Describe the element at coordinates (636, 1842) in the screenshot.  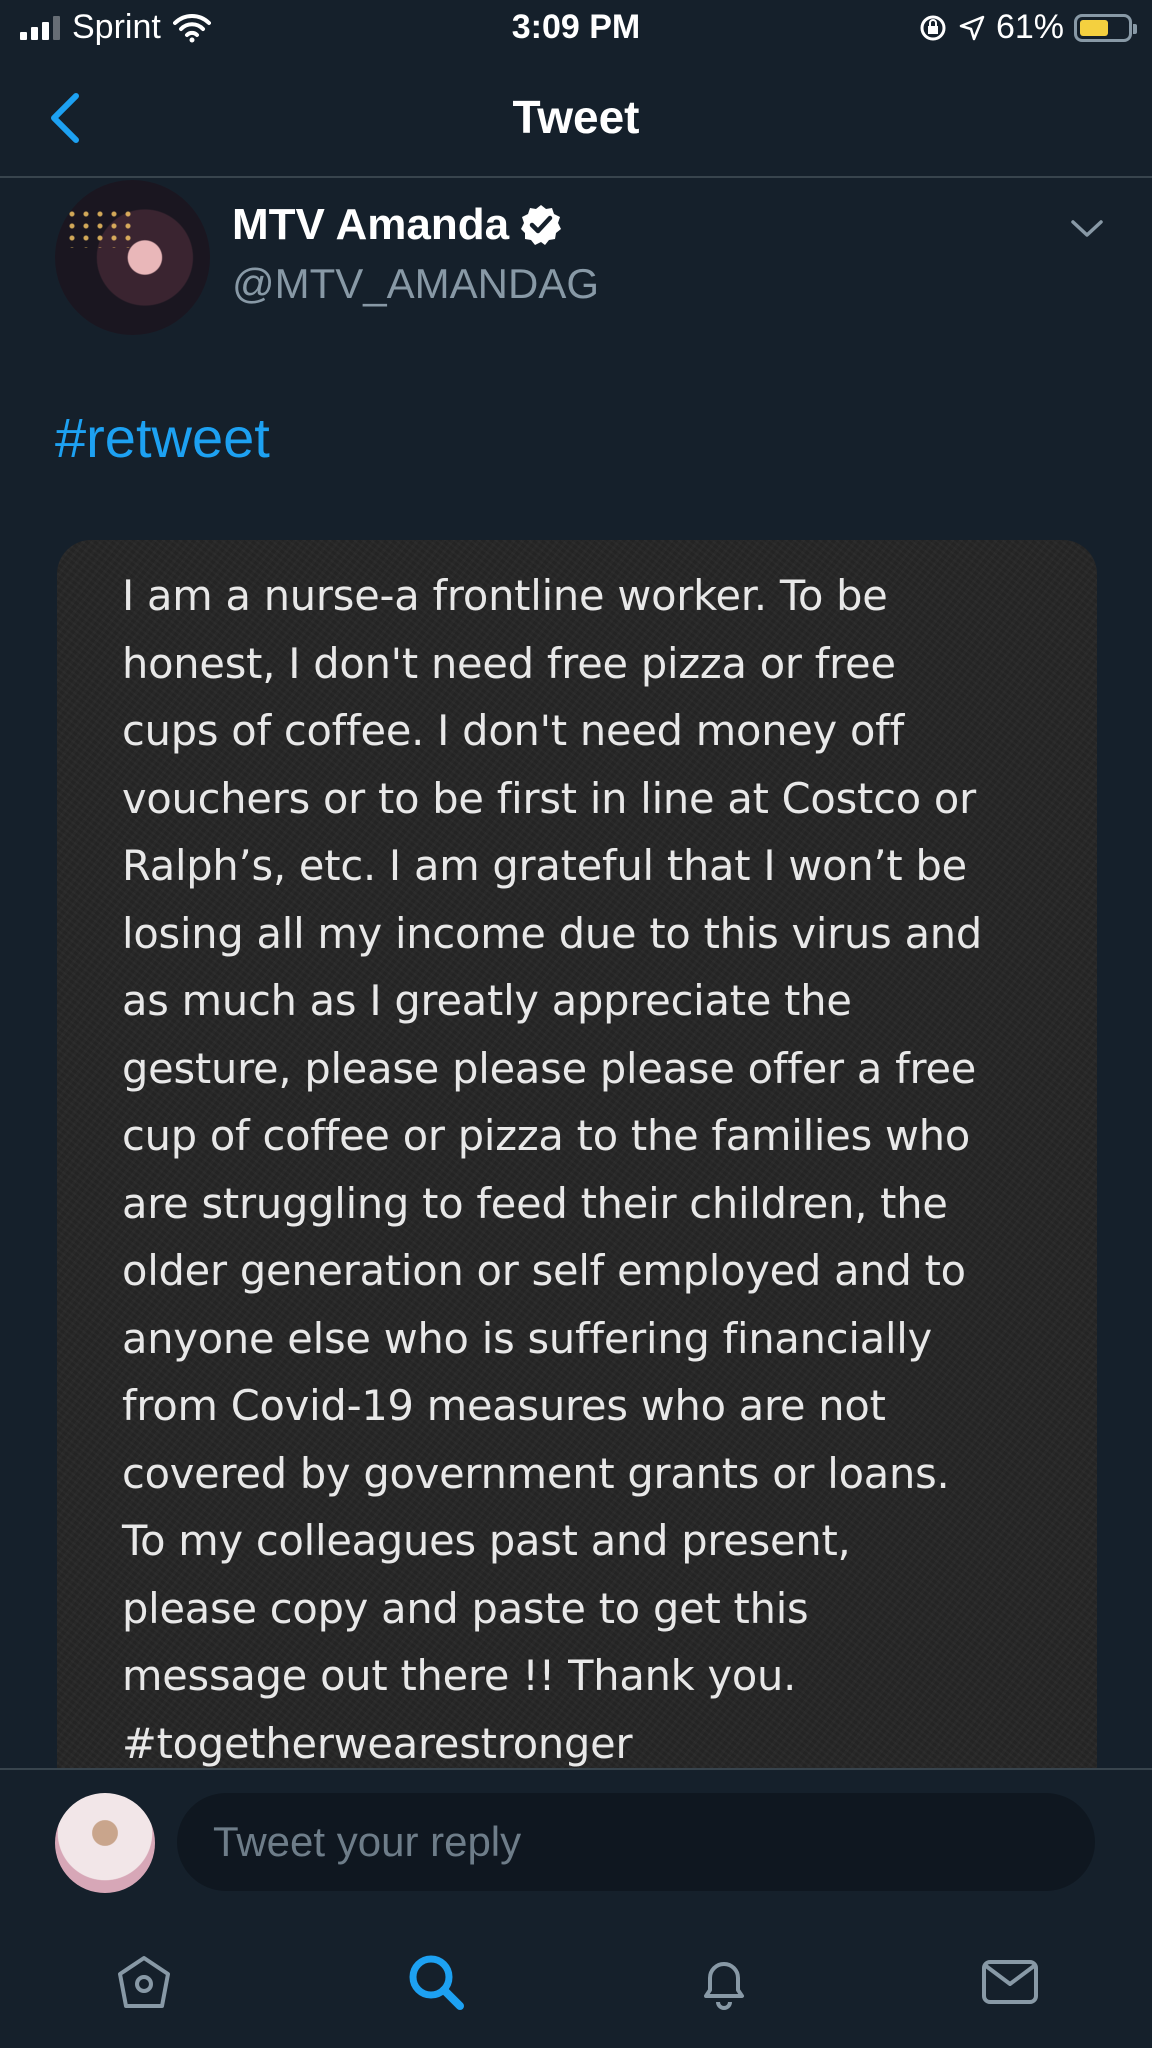
I see `reply-input` at that location.